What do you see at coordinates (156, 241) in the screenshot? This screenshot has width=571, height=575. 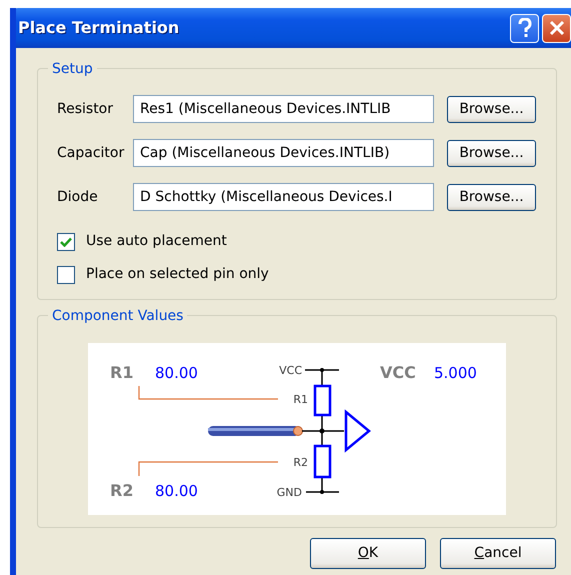 I see `checkbox-label: Use auto placement` at bounding box center [156, 241].